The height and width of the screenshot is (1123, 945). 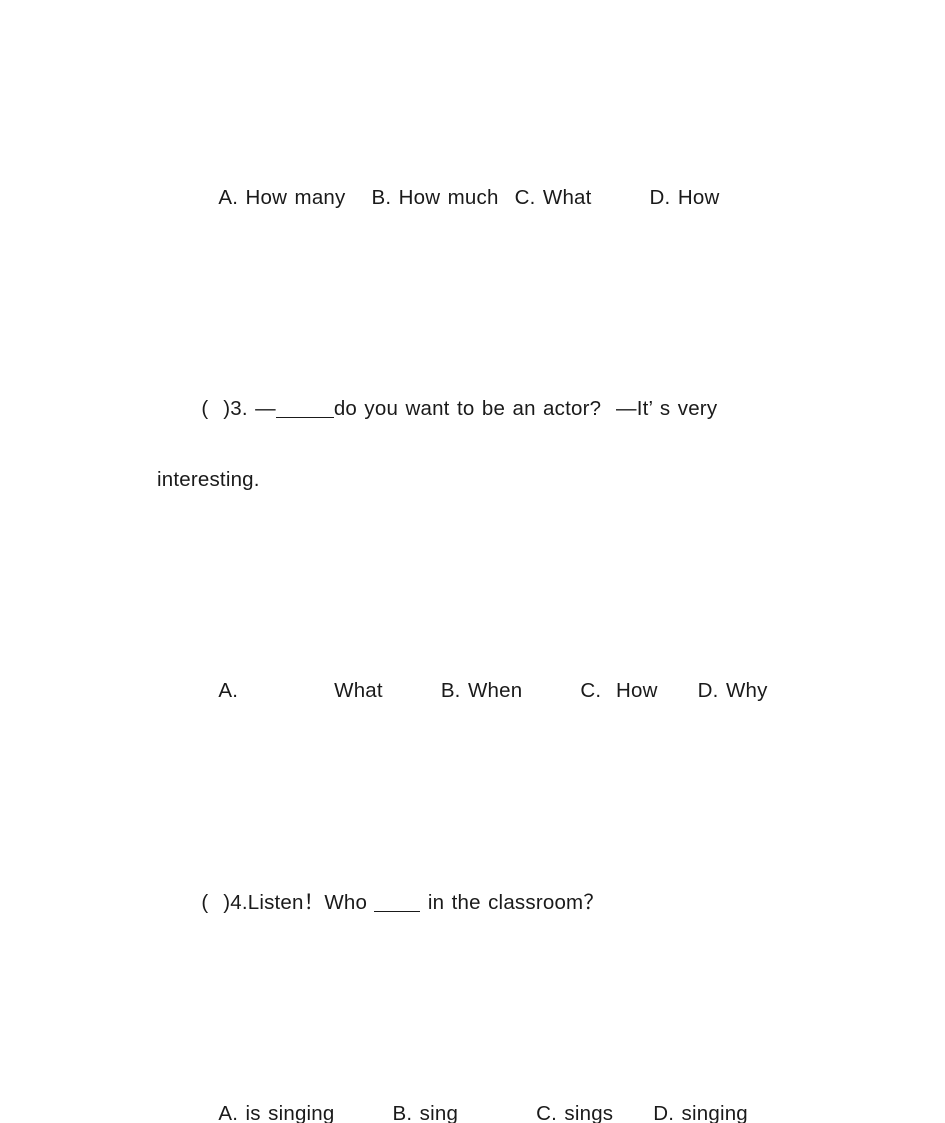 What do you see at coordinates (685, 197) in the screenshot?
I see `option-d-q2: D. How` at bounding box center [685, 197].